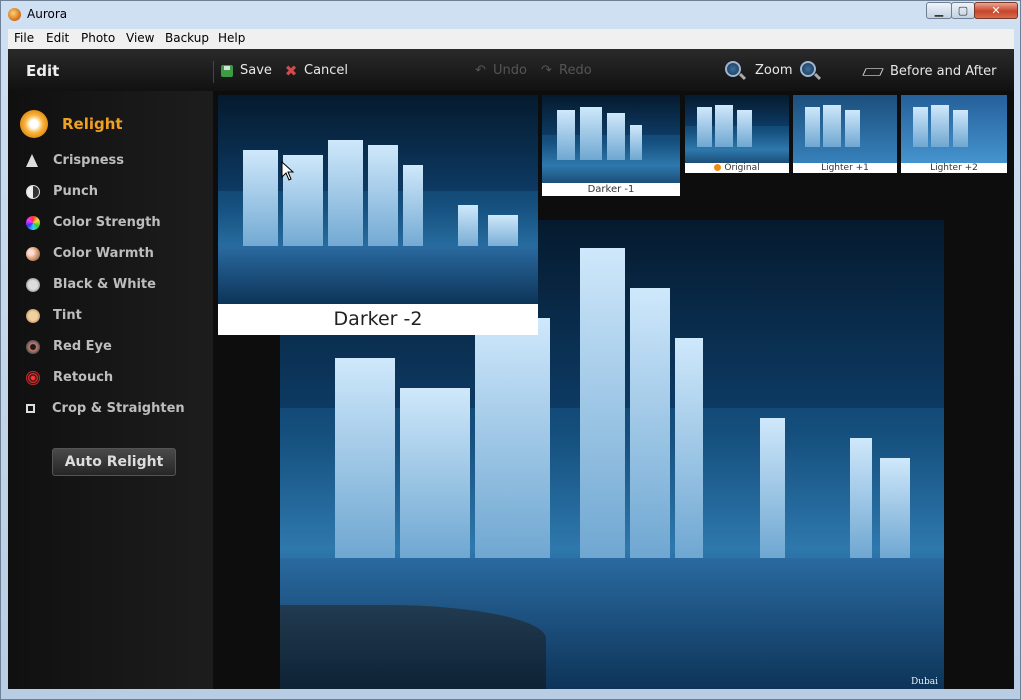 Image resolution: width=1021 pixels, height=700 pixels. Describe the element at coordinates (774, 70) in the screenshot. I see `zoom-label: Zoom` at that location.